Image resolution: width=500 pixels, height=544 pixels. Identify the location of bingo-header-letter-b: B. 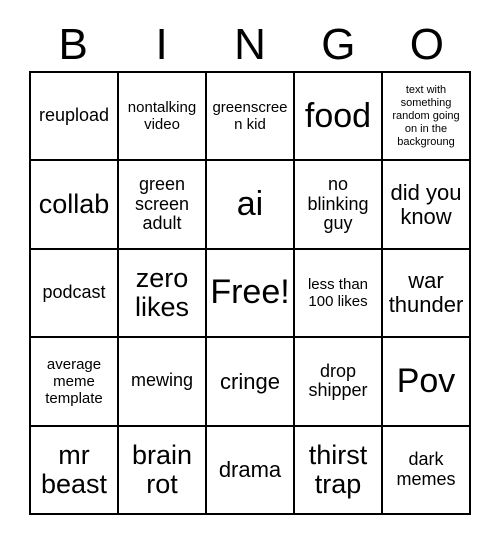
(73, 44).